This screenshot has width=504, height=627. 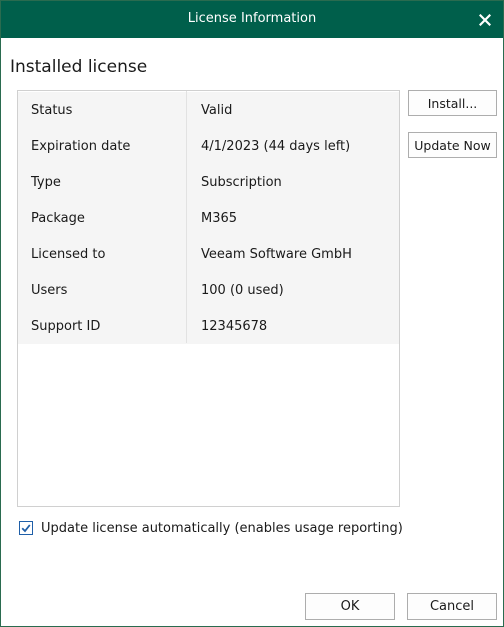 I want to click on table-row: Licensed to Veeam Software GmbH, so click(x=208, y=254).